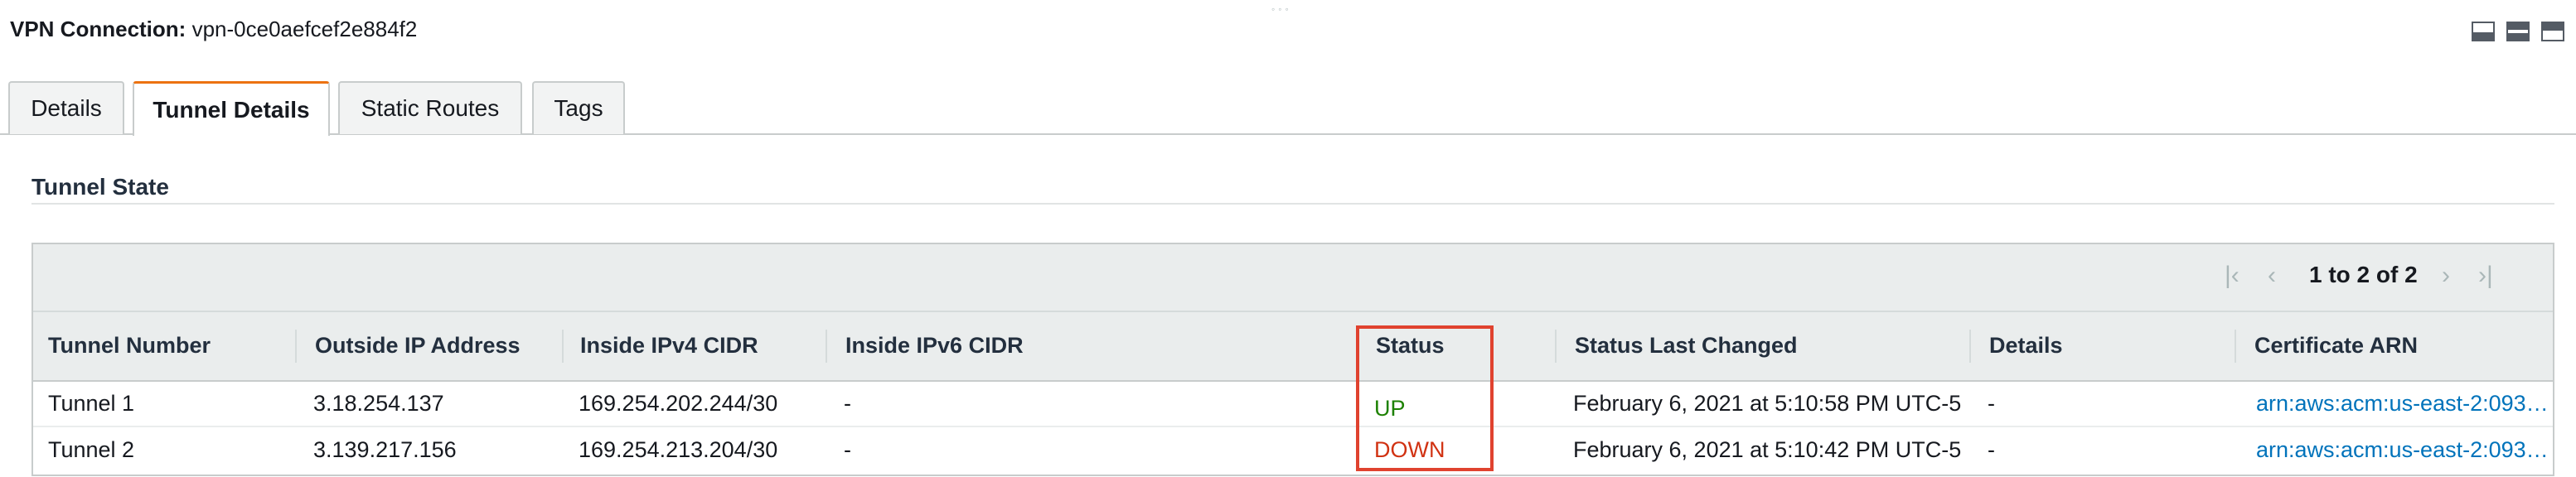 The height and width of the screenshot is (477, 2576). I want to click on tab-static-routes: Static Routes, so click(430, 107).